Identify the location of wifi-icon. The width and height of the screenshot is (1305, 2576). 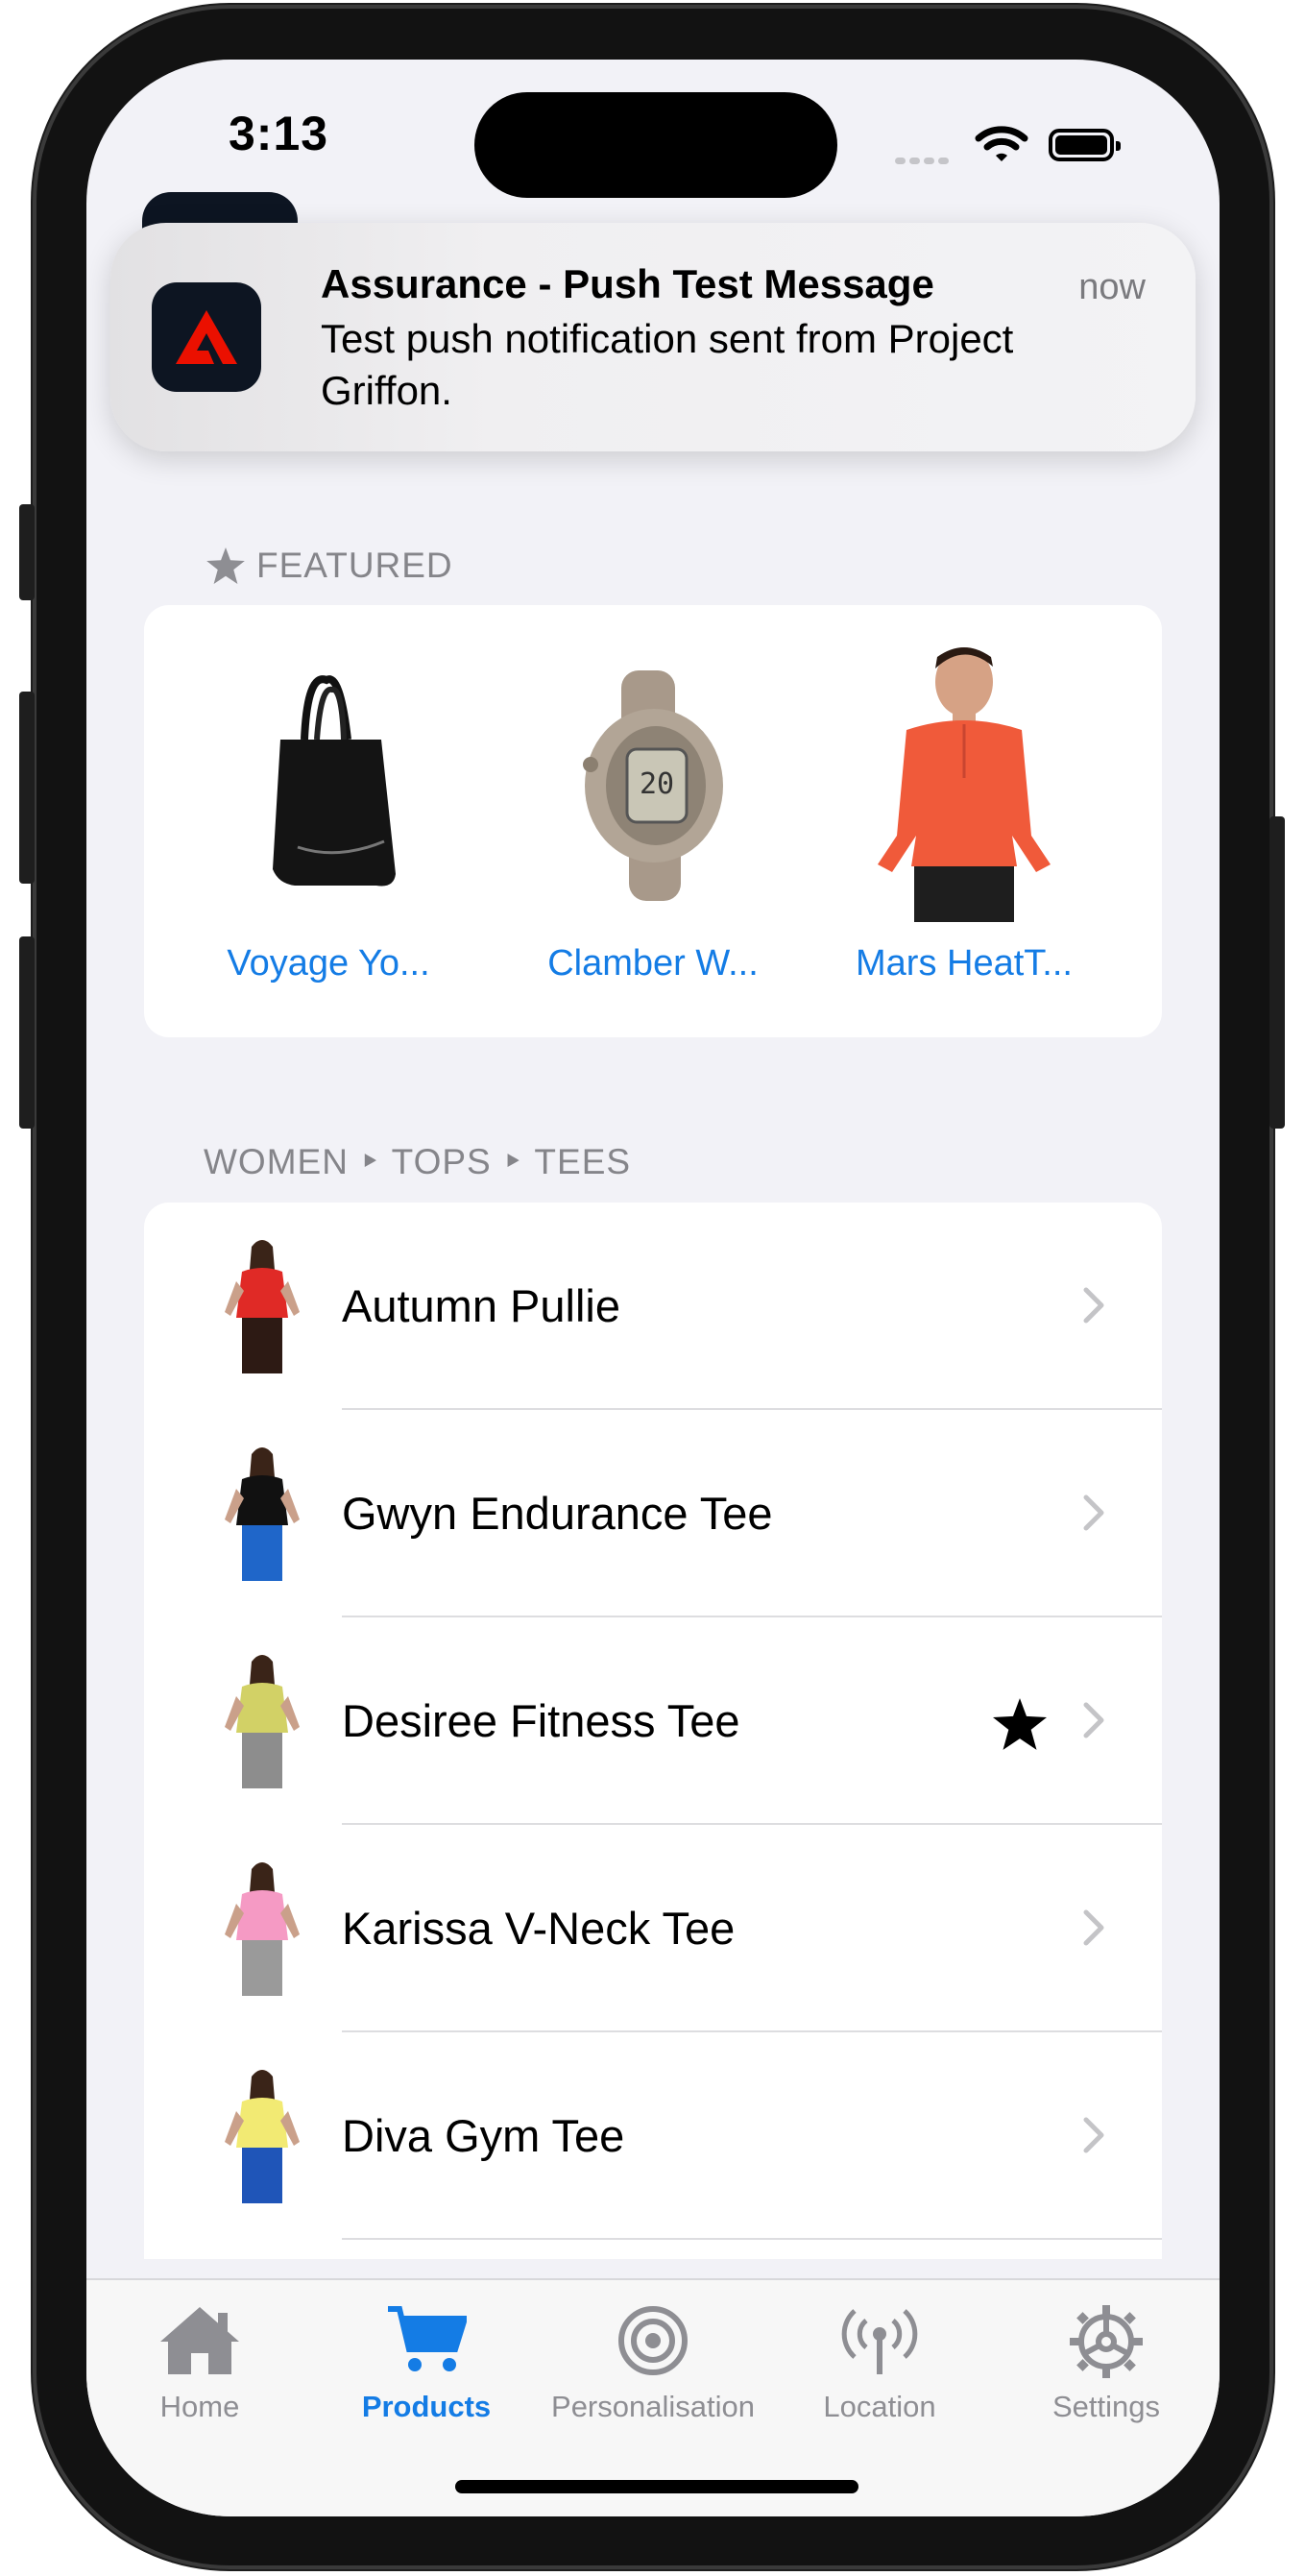
(1002, 146).